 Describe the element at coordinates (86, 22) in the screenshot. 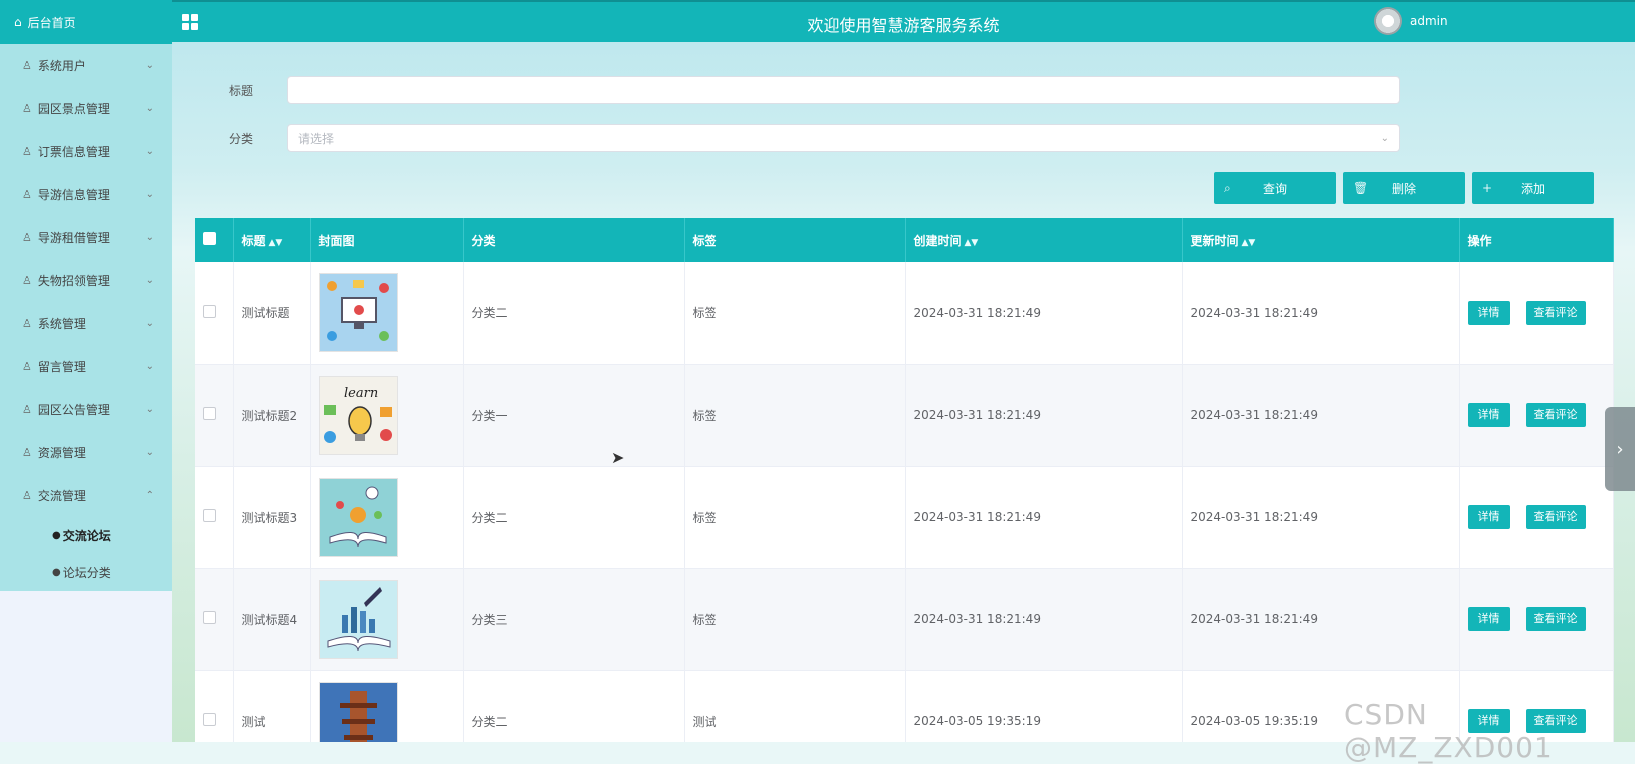

I see `sidebar-home: ⌂ 后台首页` at that location.